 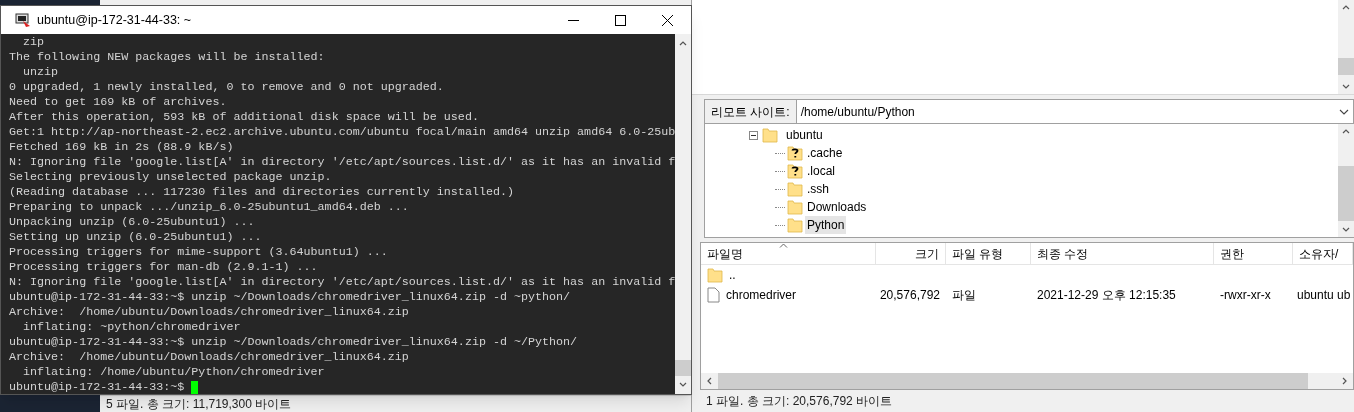 What do you see at coordinates (33, 42) in the screenshot?
I see `terminal-line: zip` at bounding box center [33, 42].